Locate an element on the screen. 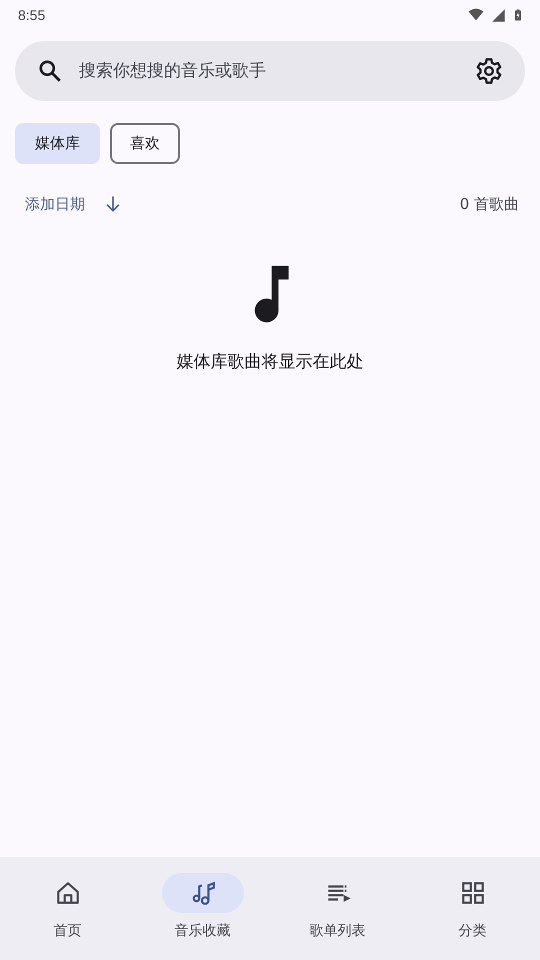 The width and height of the screenshot is (540, 960). wifi-icon is located at coordinates (476, 15).